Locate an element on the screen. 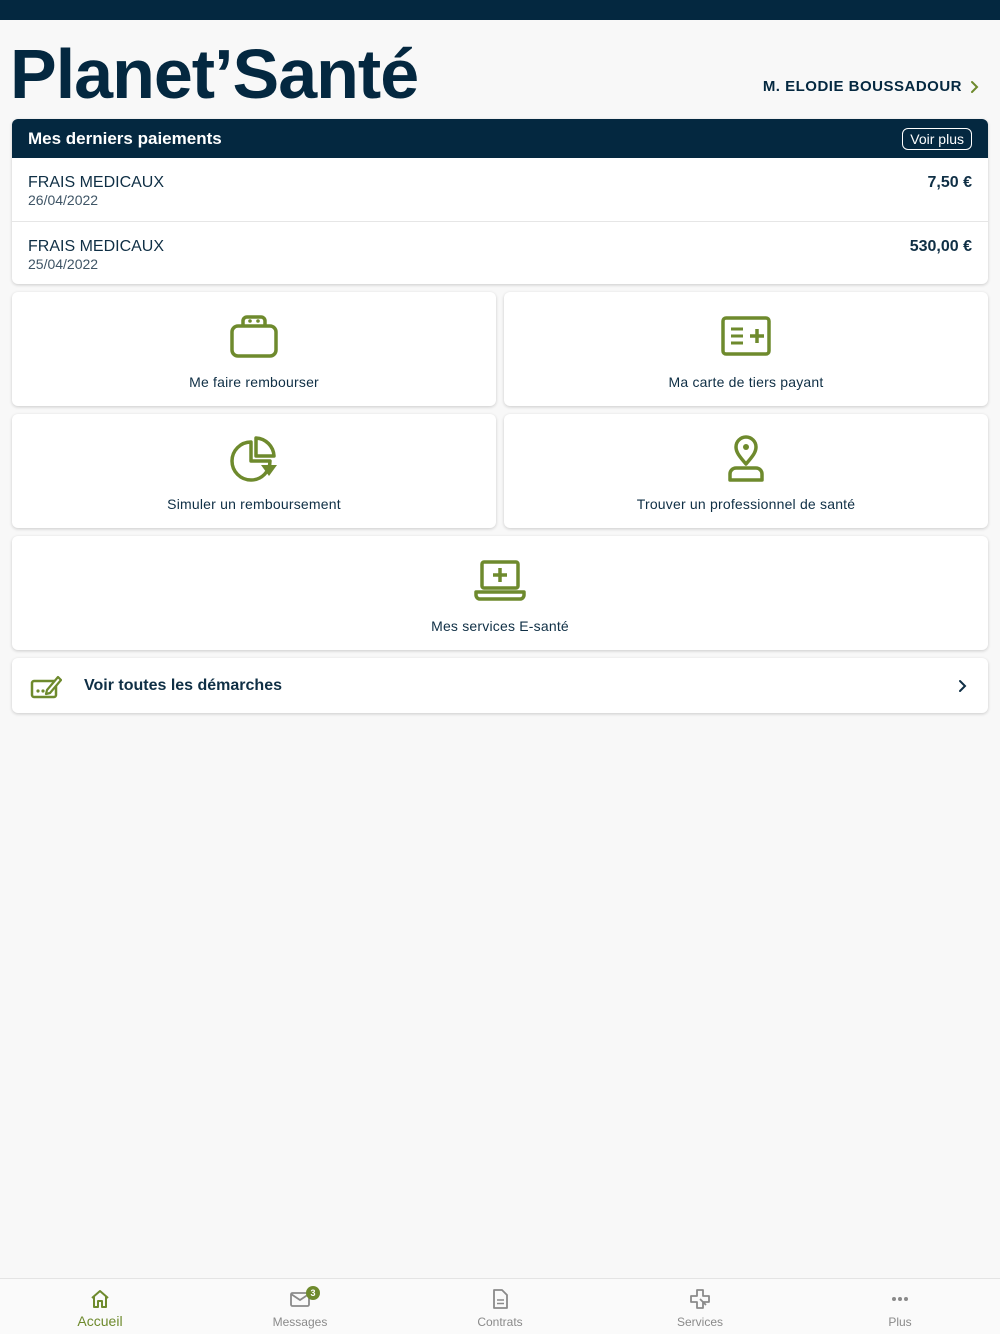  doctor-pin-icon is located at coordinates (746, 458).